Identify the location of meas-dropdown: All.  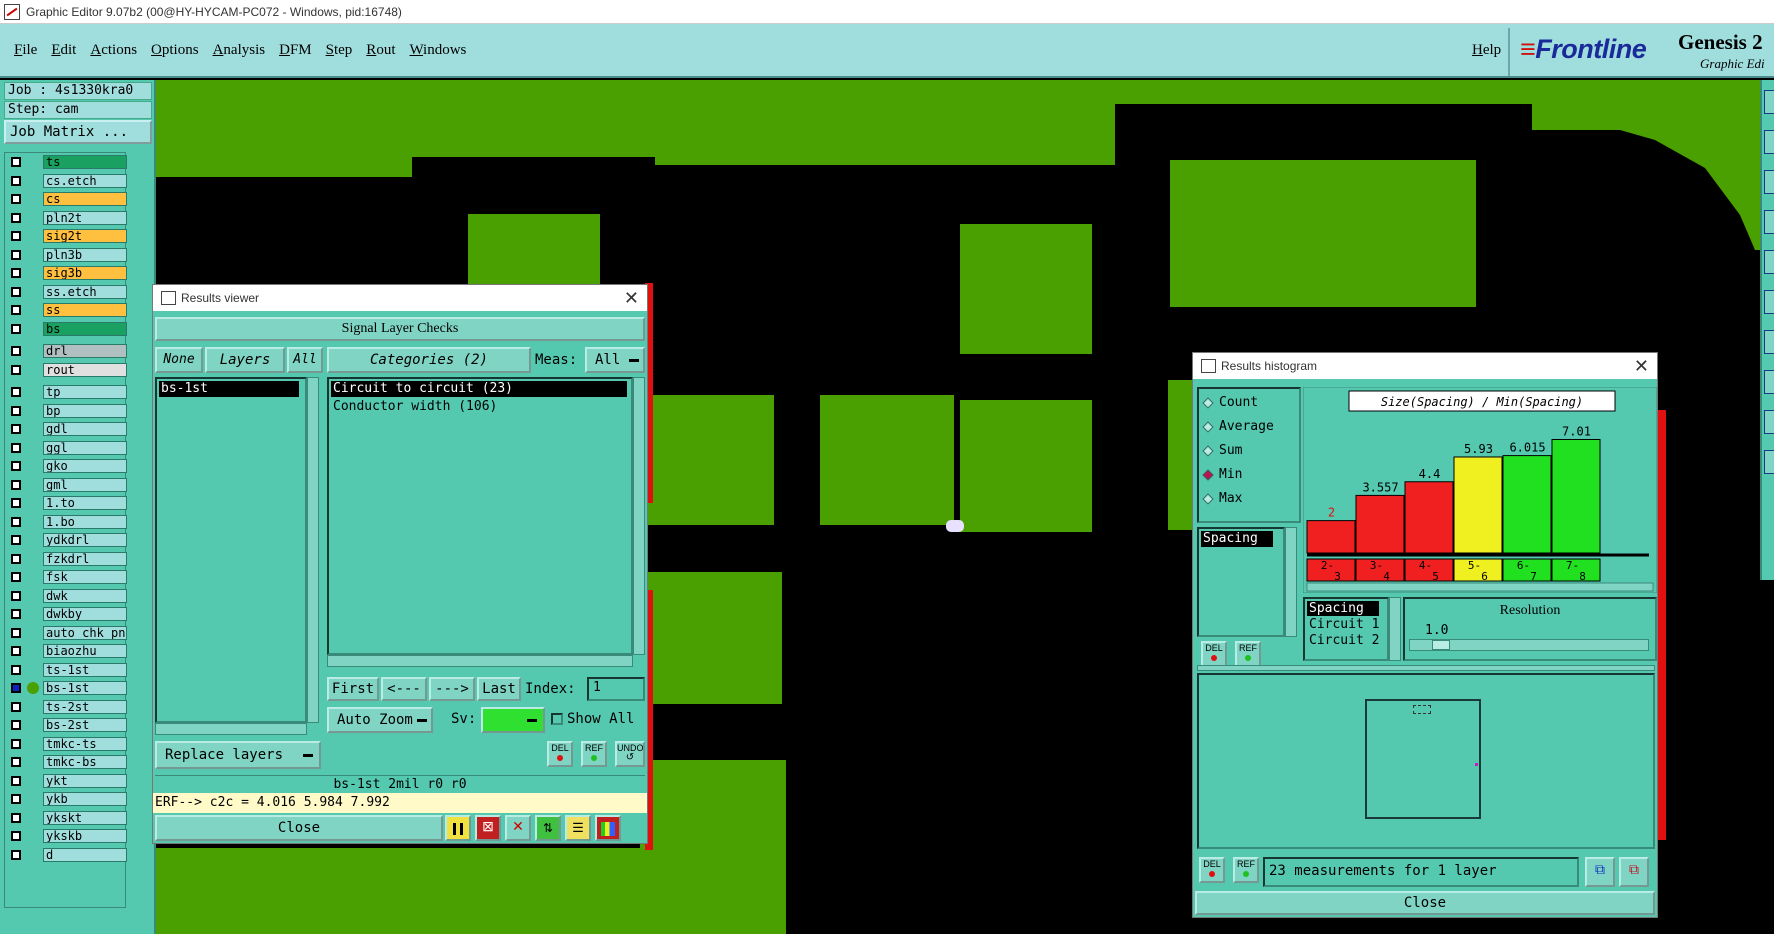
(615, 360).